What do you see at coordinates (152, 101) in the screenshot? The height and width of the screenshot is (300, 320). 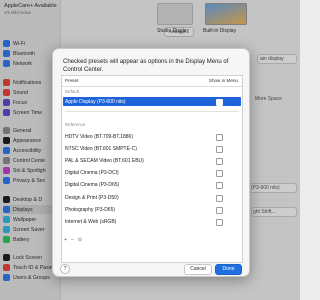 I see `table-row: Apple Display (P3-600 nits)` at bounding box center [152, 101].